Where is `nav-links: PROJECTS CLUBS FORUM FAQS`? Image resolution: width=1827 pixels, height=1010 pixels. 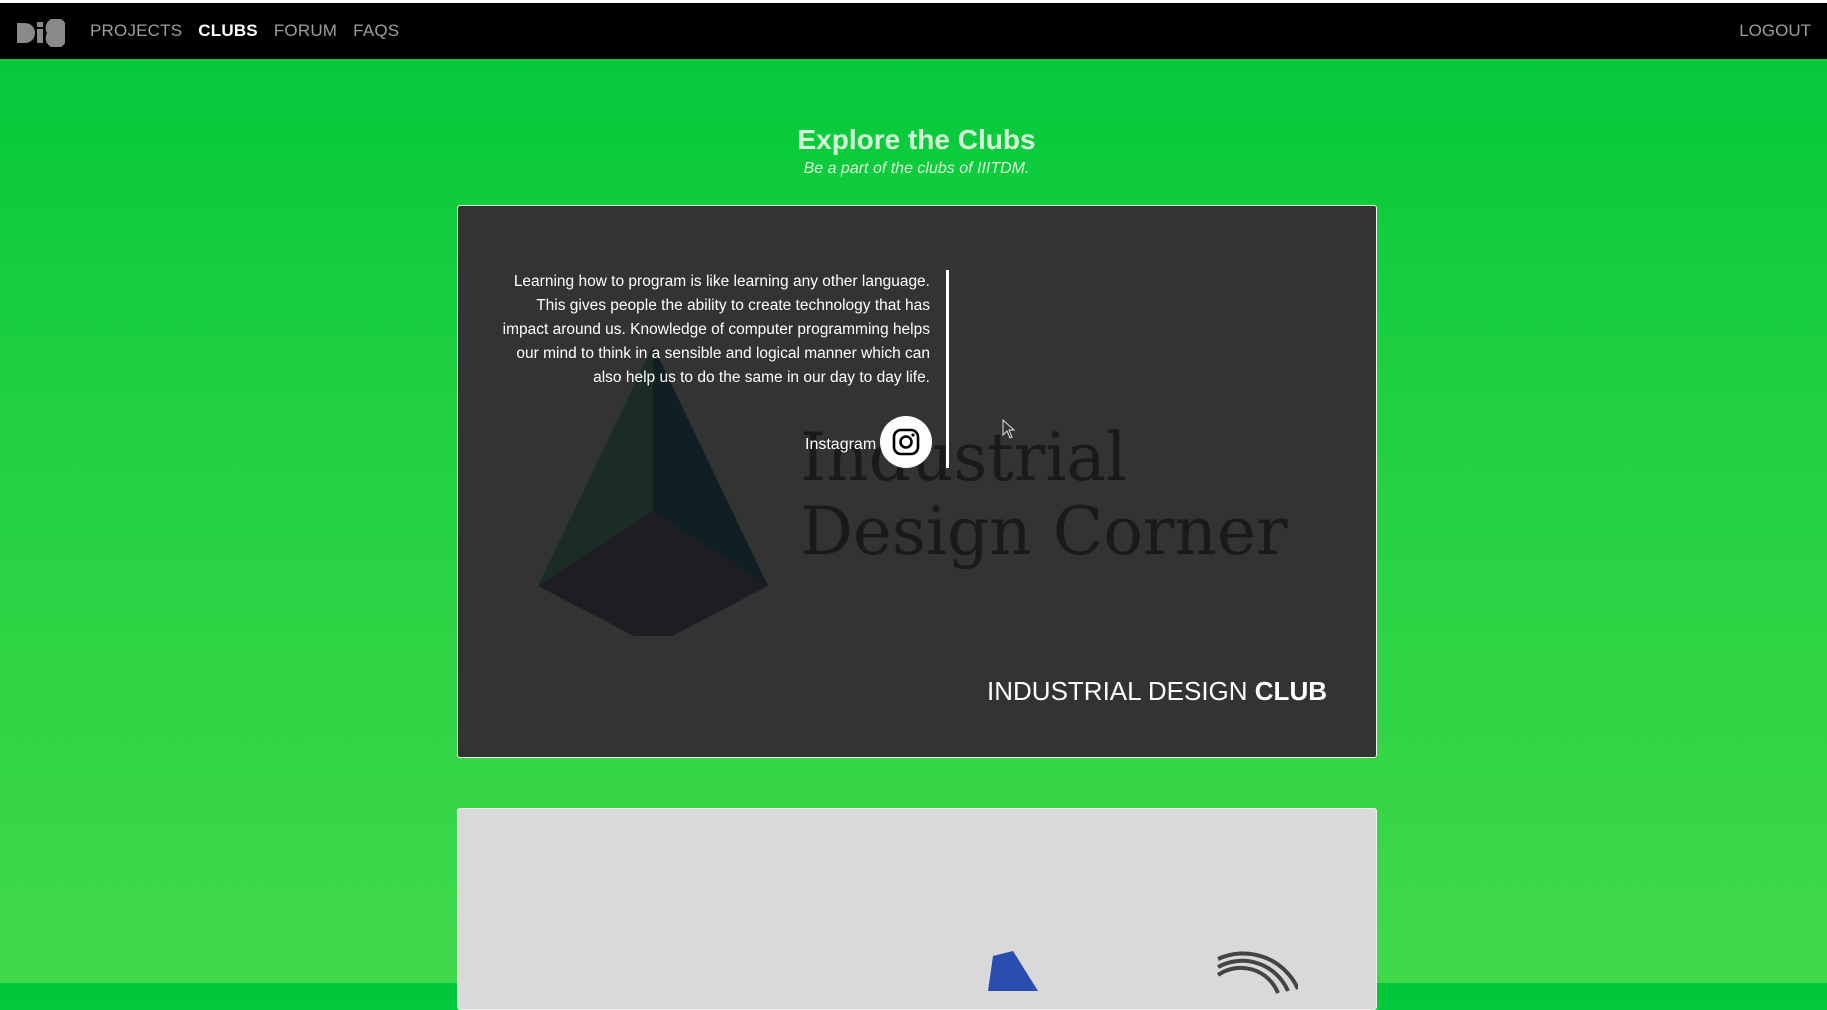
nav-links: PROJECTS CLUBS FORUM FAQS is located at coordinates (252, 31).